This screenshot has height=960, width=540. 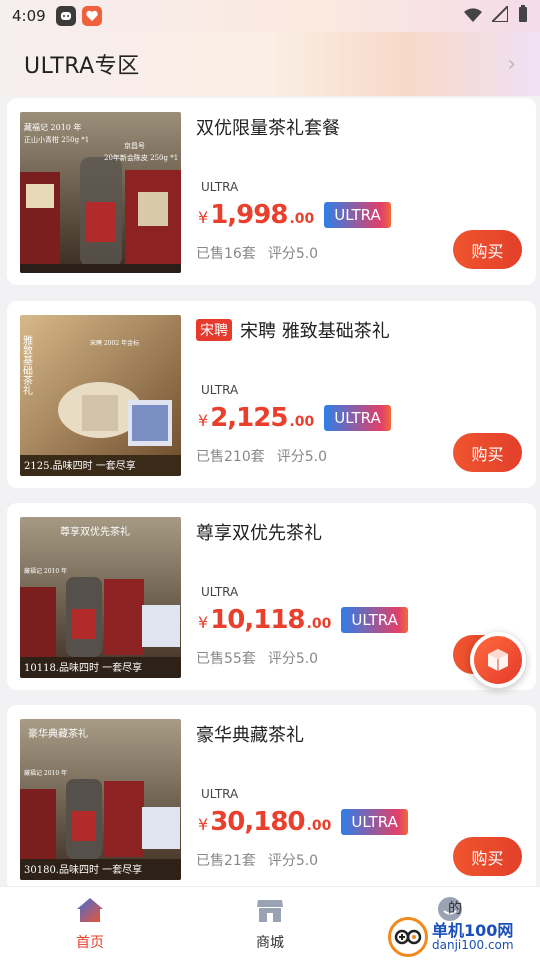 What do you see at coordinates (27, 364) in the screenshot?
I see `image-text: 雅致基础茶礼` at bounding box center [27, 364].